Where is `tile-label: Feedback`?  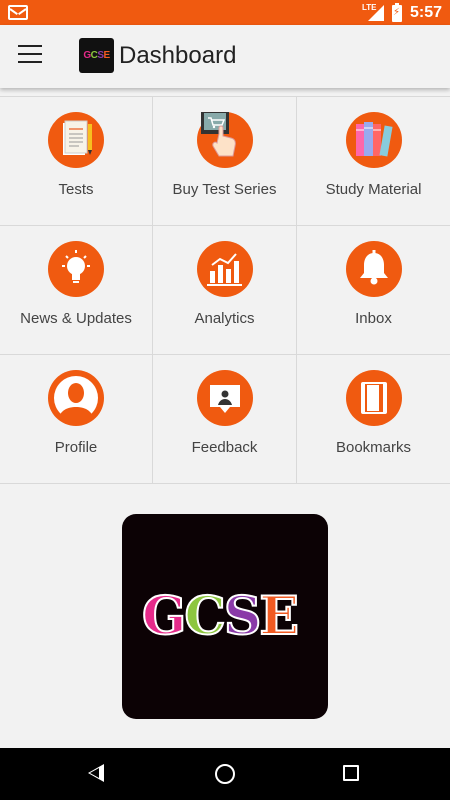 tile-label: Feedback is located at coordinates (224, 447).